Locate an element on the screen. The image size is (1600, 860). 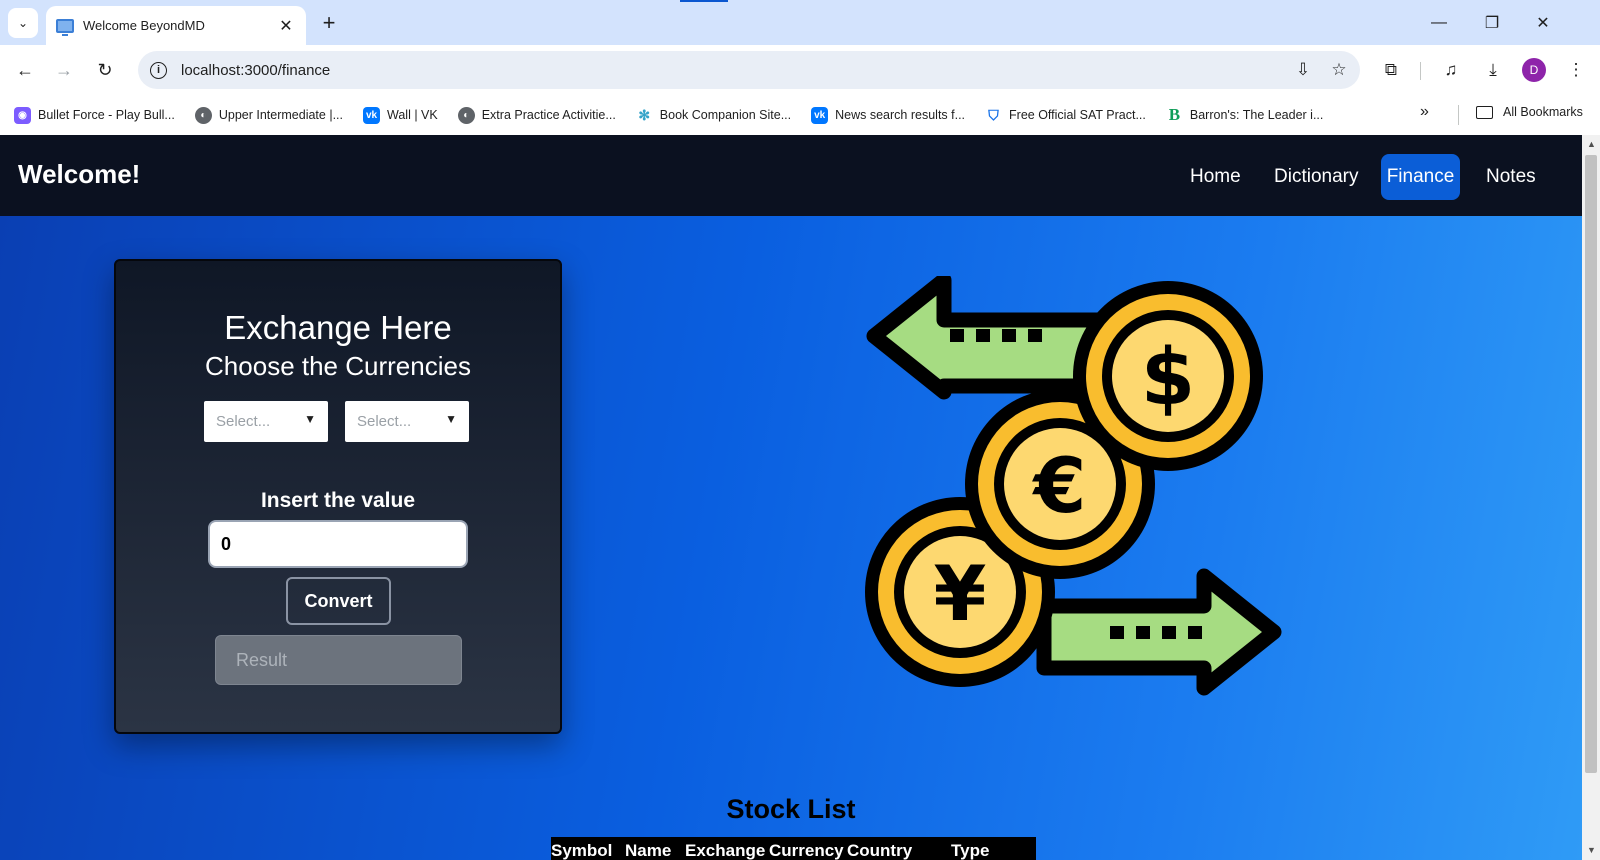
nav-link-dictionary: Dictionary is located at coordinates (1316, 177).